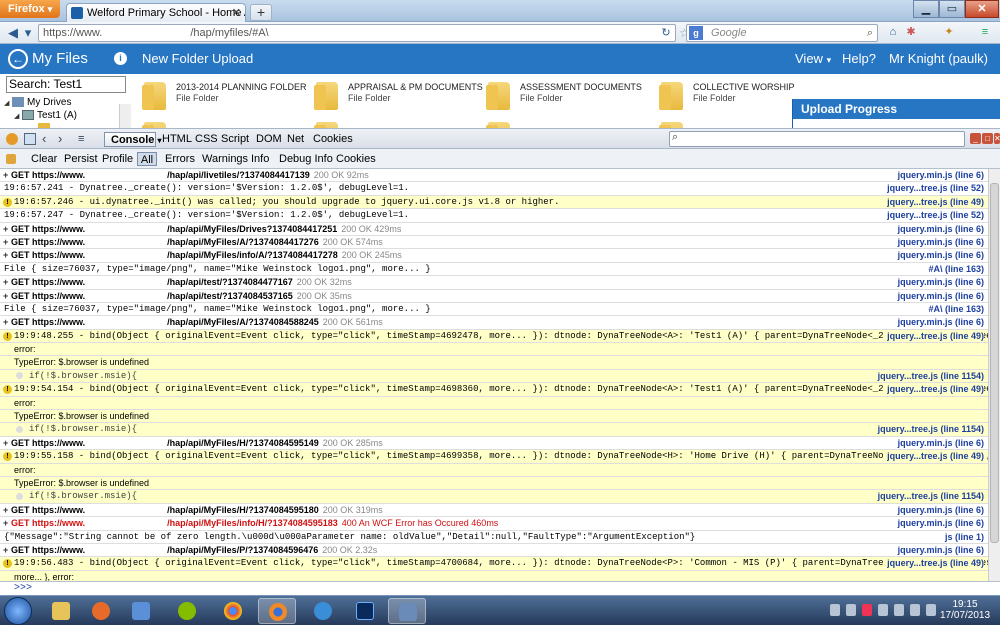 The height and width of the screenshot is (625, 1000). I want to click on clear-console-icon, so click(11, 159).